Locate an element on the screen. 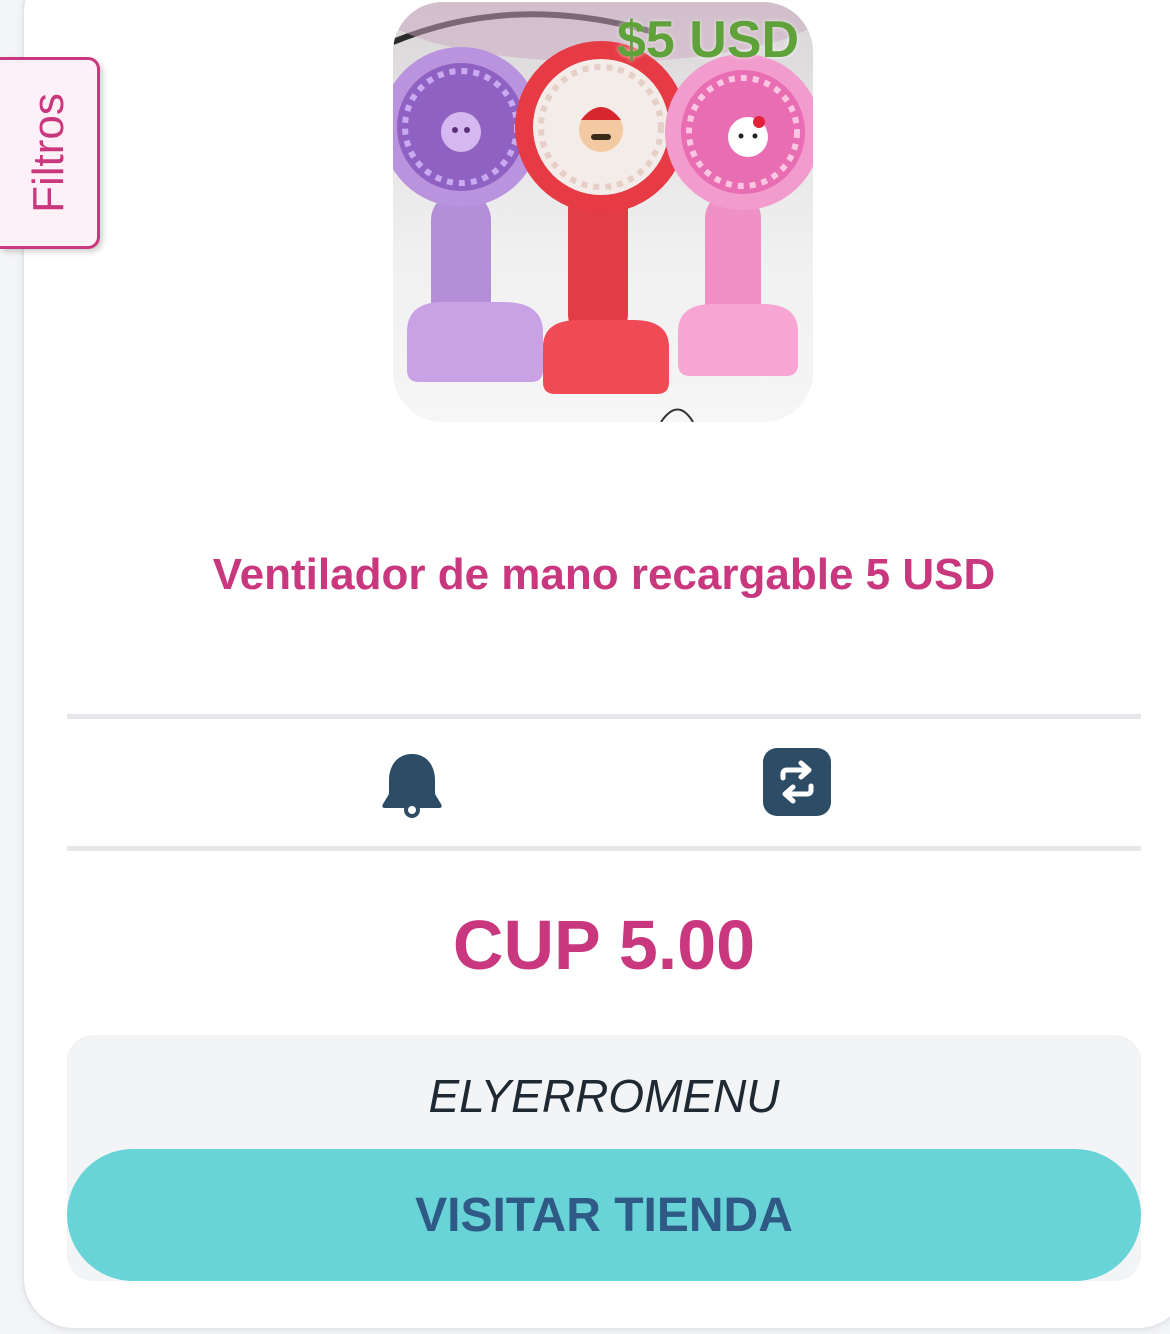 The width and height of the screenshot is (1170, 1334). repeat-icon is located at coordinates (797, 782).